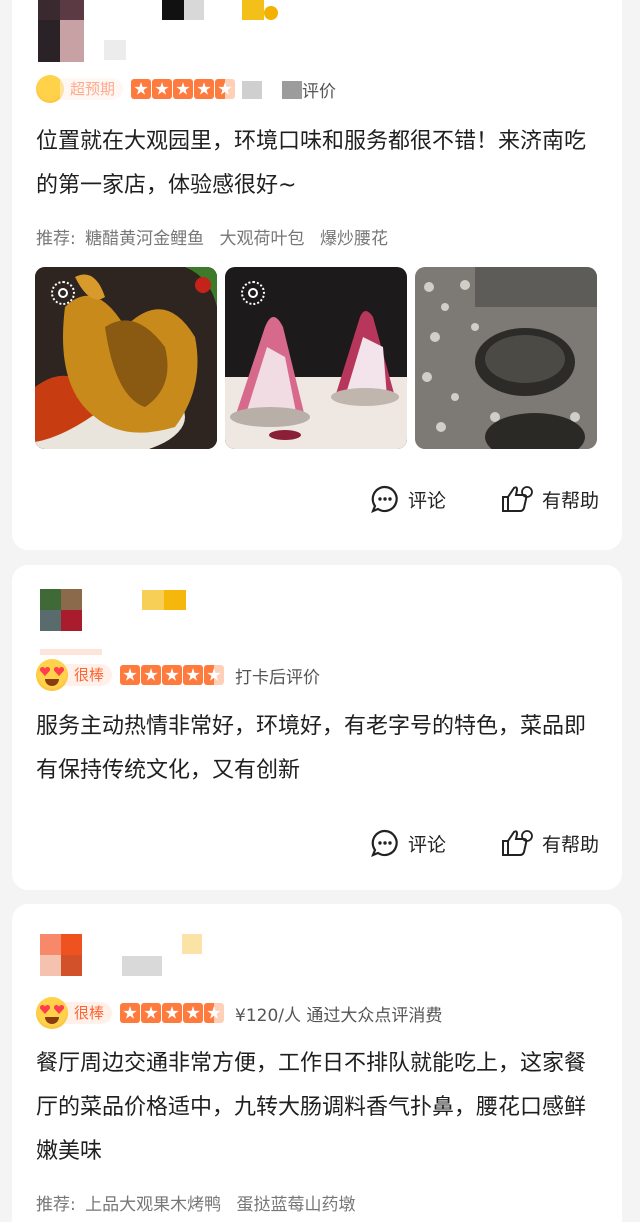 The height and width of the screenshot is (1222, 640). What do you see at coordinates (144, 239) in the screenshot?
I see `recommend-dish: 糖醋黄河金鲤鱼` at bounding box center [144, 239].